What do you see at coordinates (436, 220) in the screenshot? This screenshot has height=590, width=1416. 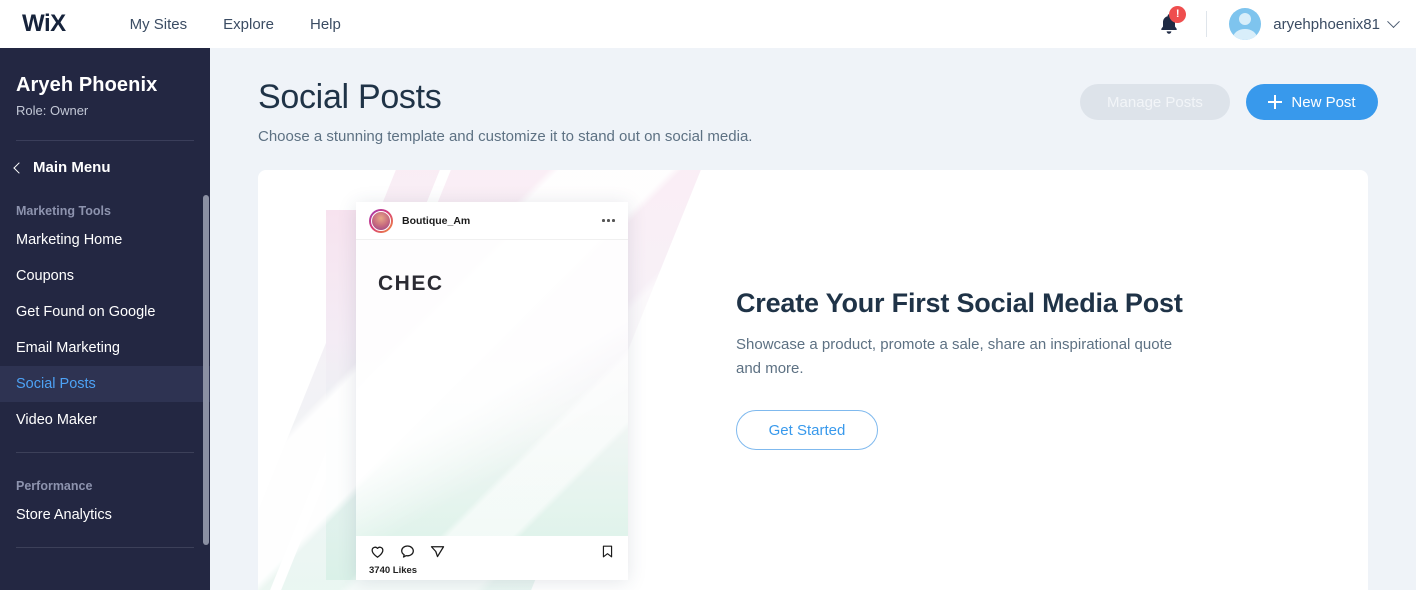 I see `post-author-name: Boutique_Am` at bounding box center [436, 220].